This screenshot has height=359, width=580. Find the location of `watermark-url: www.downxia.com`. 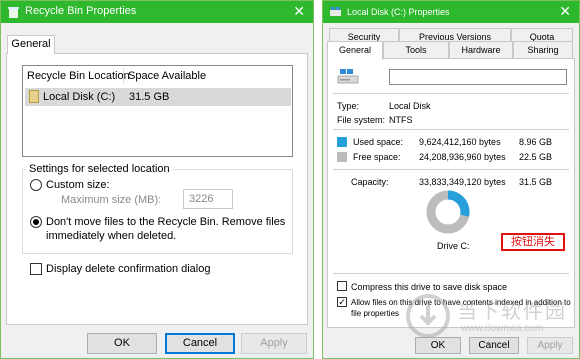

watermark-url: www.downxia.com is located at coordinates (502, 328).